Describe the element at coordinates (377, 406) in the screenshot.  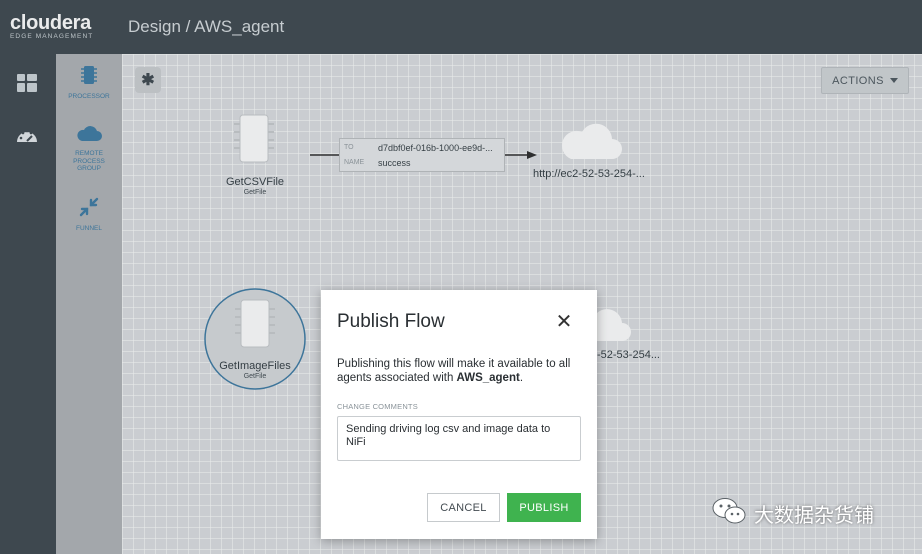
I see `change-comments-label: CHANGE COMMENTS` at that location.